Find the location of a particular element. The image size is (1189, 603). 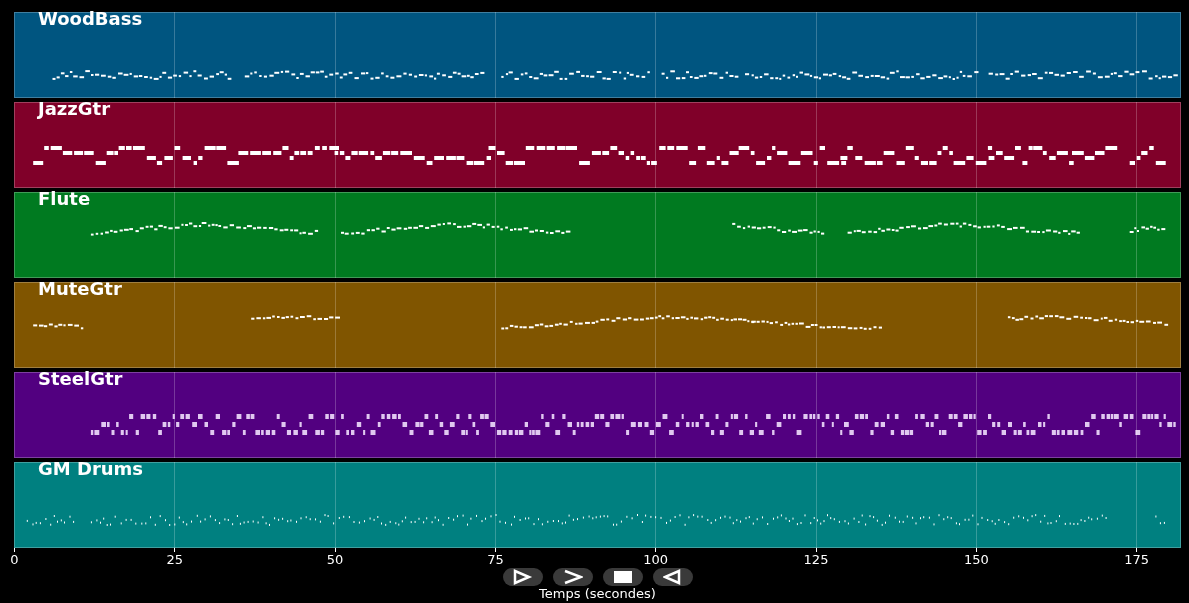

stop-button is located at coordinates (622, 577).